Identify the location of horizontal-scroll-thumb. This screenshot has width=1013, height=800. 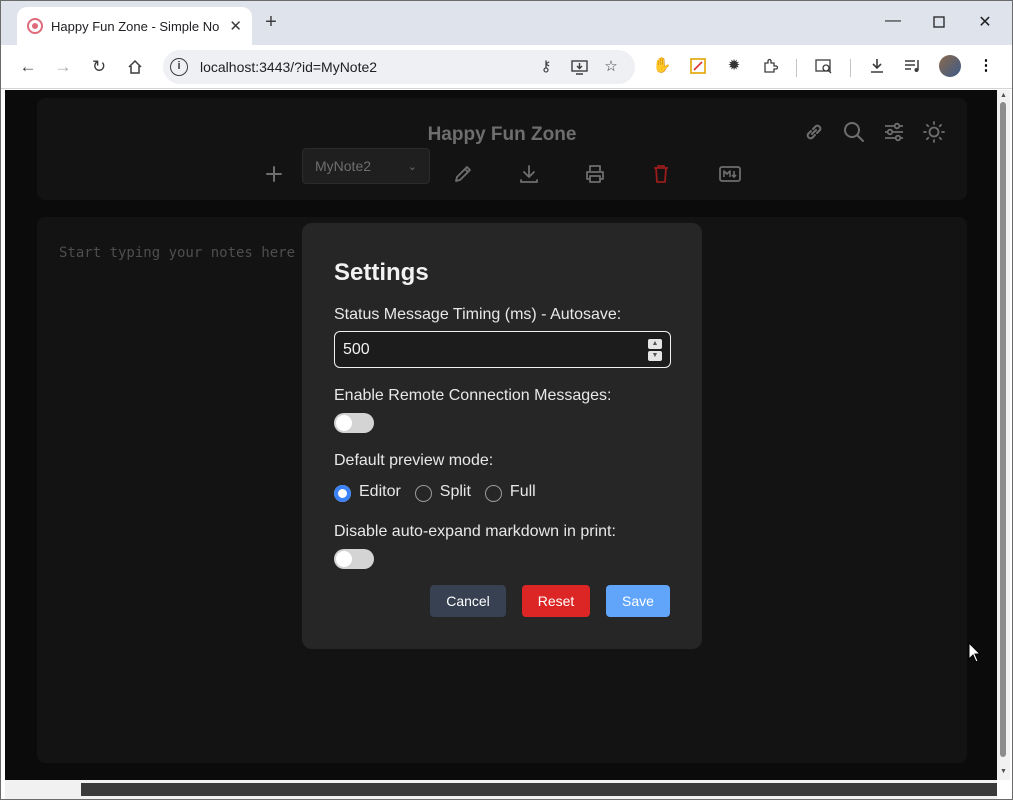
(539, 789).